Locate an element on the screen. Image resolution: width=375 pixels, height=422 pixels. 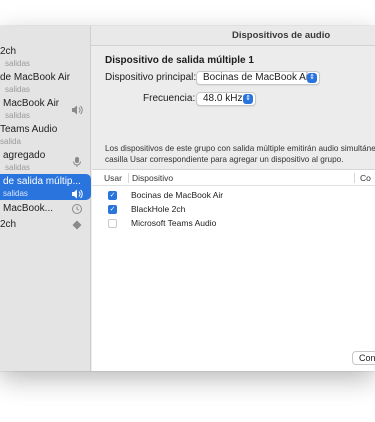
sidebar-item-label: MacBook Air is located at coordinates (31, 103).